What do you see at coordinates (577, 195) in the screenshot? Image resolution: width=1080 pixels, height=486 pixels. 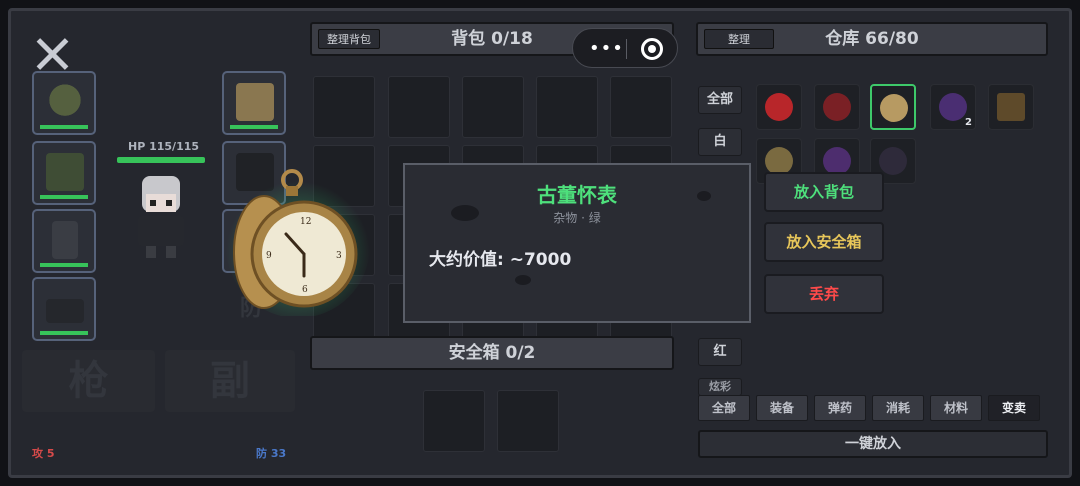 I see `item-name: 古董怀表` at bounding box center [577, 195].